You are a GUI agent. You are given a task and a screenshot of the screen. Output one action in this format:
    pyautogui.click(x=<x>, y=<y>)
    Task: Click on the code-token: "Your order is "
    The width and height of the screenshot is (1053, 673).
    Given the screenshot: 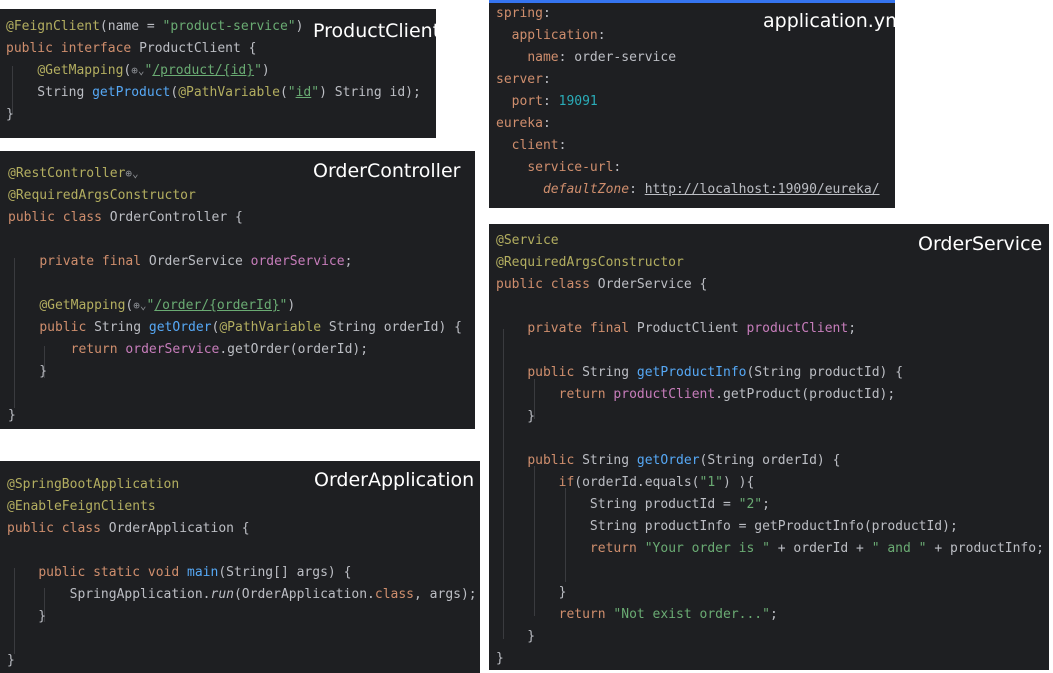 What is the action you would take?
    pyautogui.click(x=707, y=548)
    